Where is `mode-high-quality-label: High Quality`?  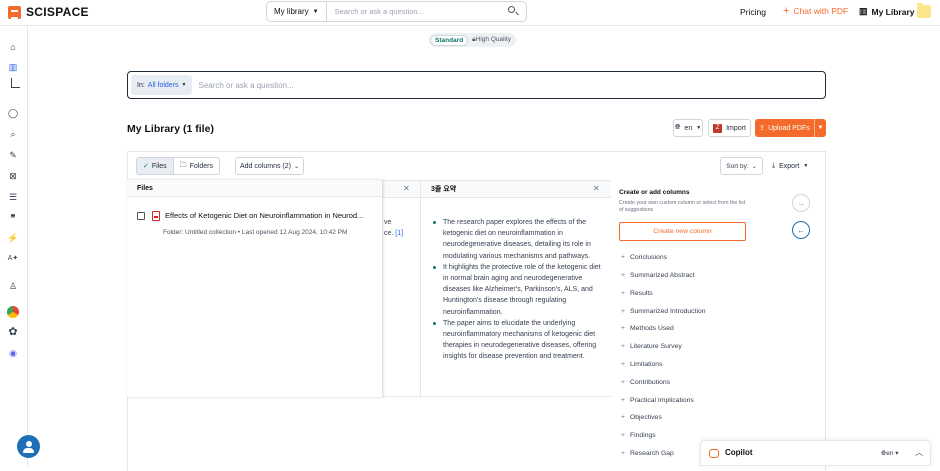 mode-high-quality-label: High Quality is located at coordinates (493, 39).